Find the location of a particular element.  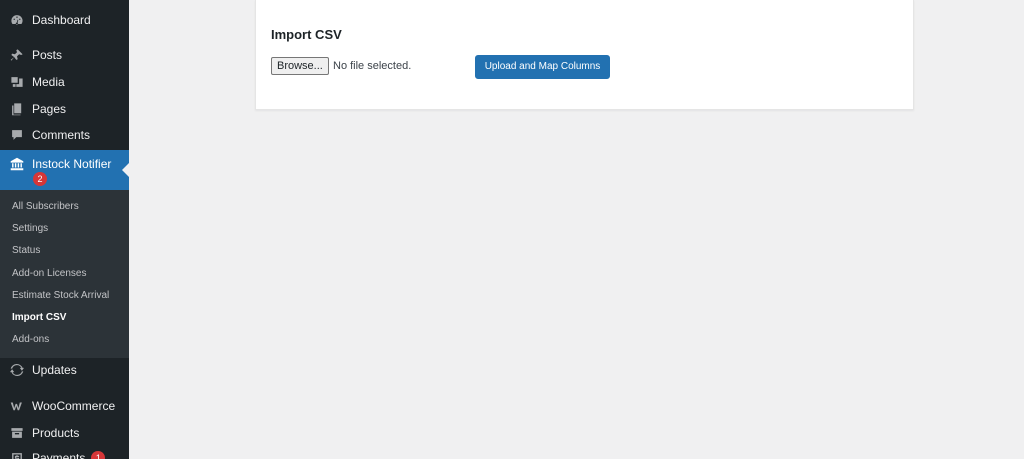

notifier-icon is located at coordinates (17, 164).